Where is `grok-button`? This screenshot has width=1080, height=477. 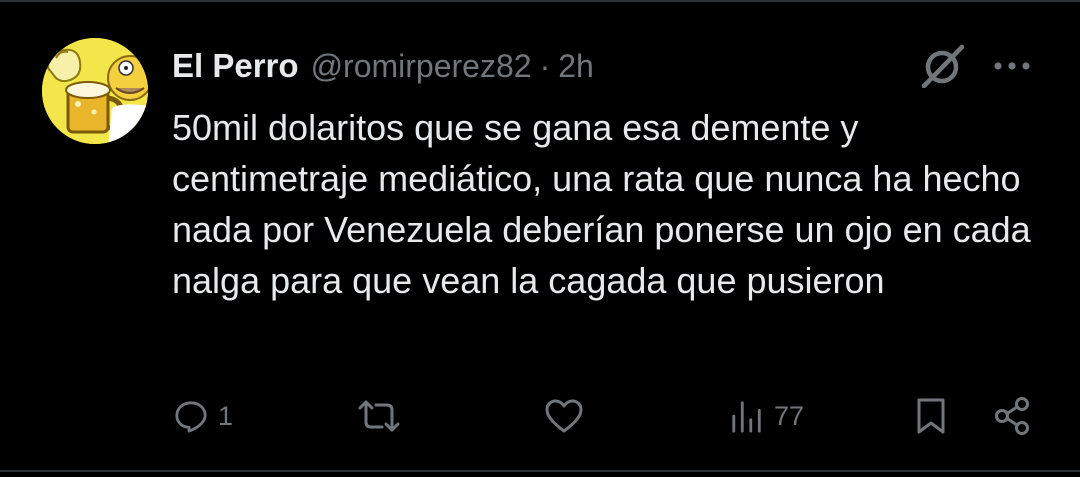
grok-button is located at coordinates (942, 66).